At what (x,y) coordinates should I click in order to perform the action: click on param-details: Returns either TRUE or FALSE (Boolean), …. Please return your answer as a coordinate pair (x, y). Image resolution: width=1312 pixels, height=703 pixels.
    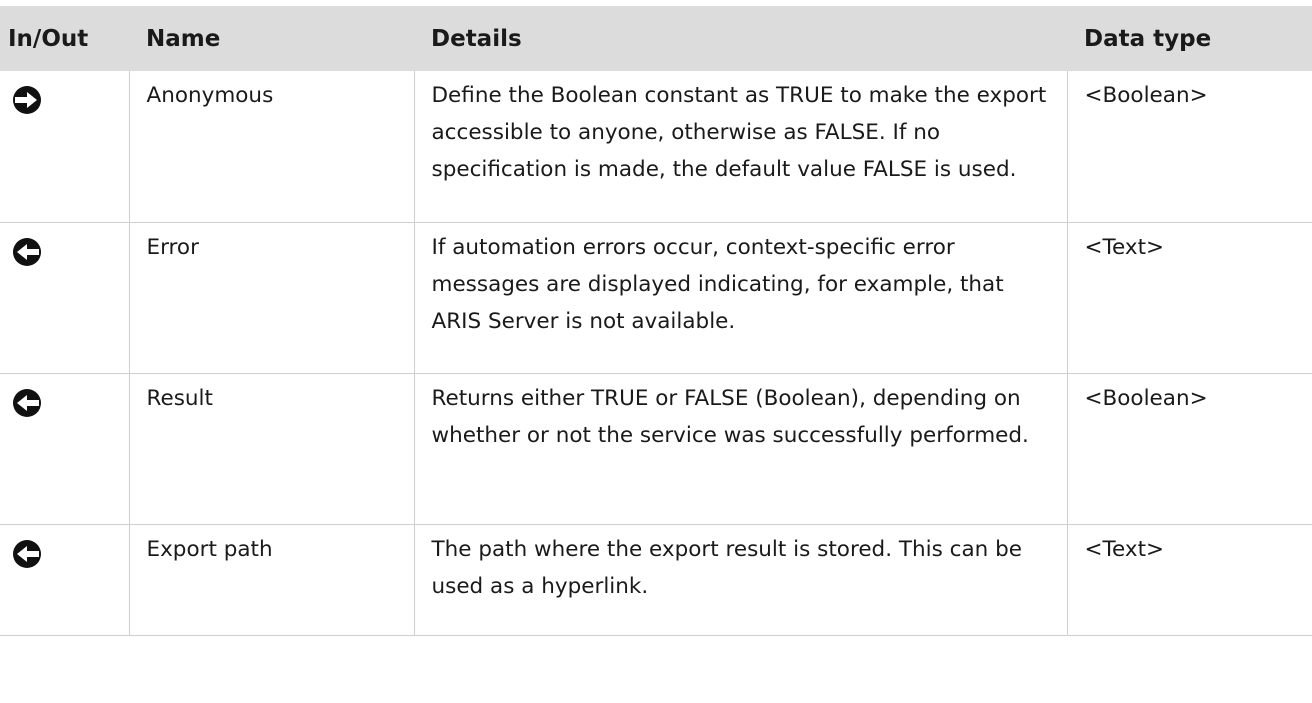
    Looking at the image, I should click on (741, 449).